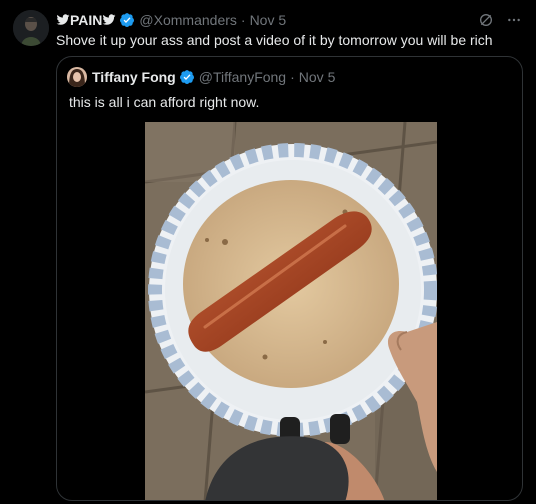 The width and height of the screenshot is (536, 504). I want to click on quoted-author-handle: @TiffanyFong, so click(242, 77).